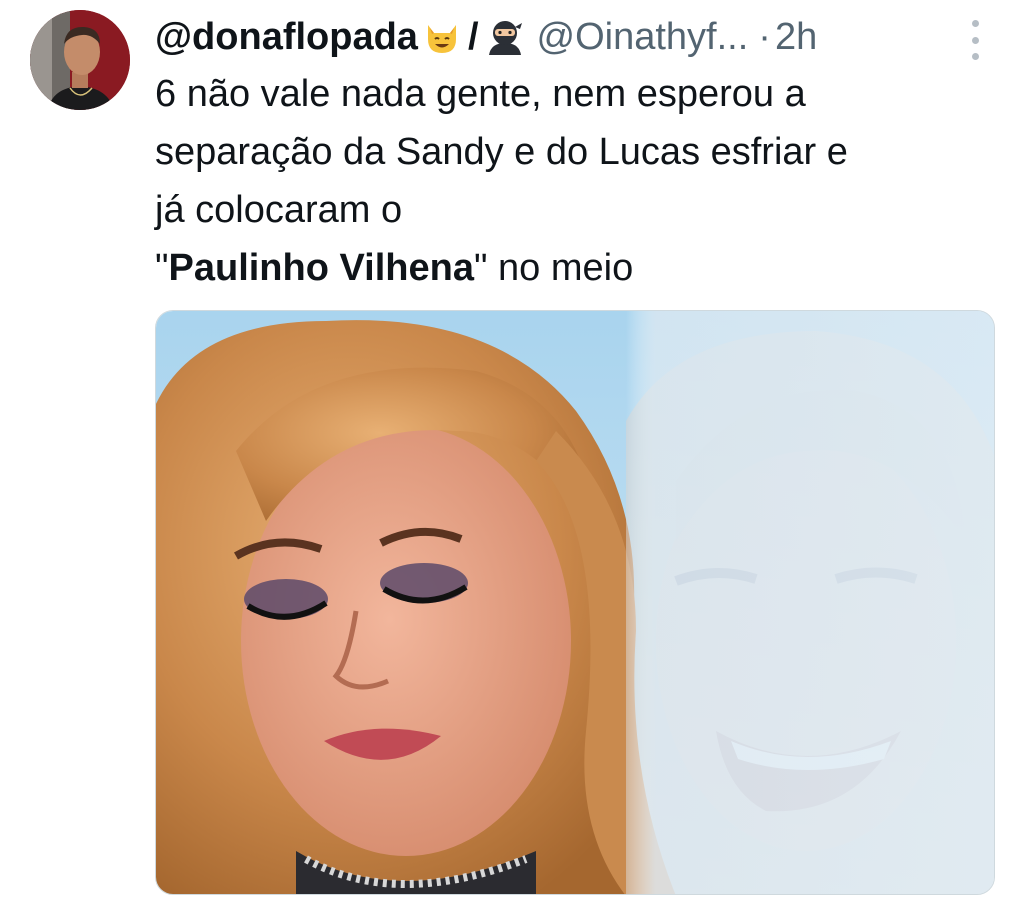 The image size is (1024, 923). What do you see at coordinates (321, 268) in the screenshot?
I see `bold-name: Paulinho Vilhena` at bounding box center [321, 268].